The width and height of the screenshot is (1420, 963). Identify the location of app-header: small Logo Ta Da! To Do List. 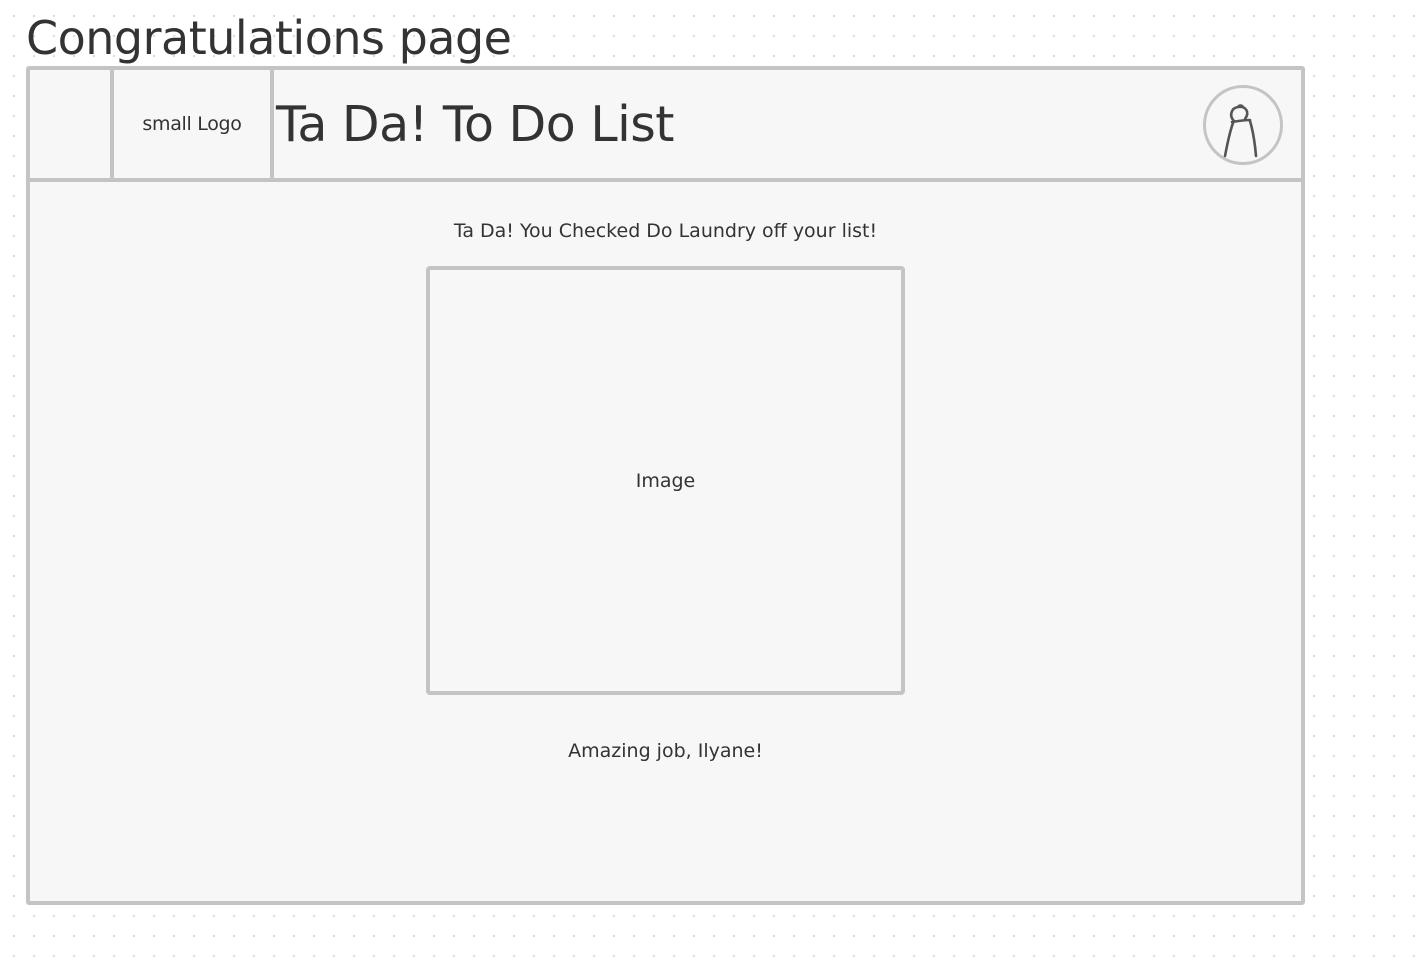
(665, 126).